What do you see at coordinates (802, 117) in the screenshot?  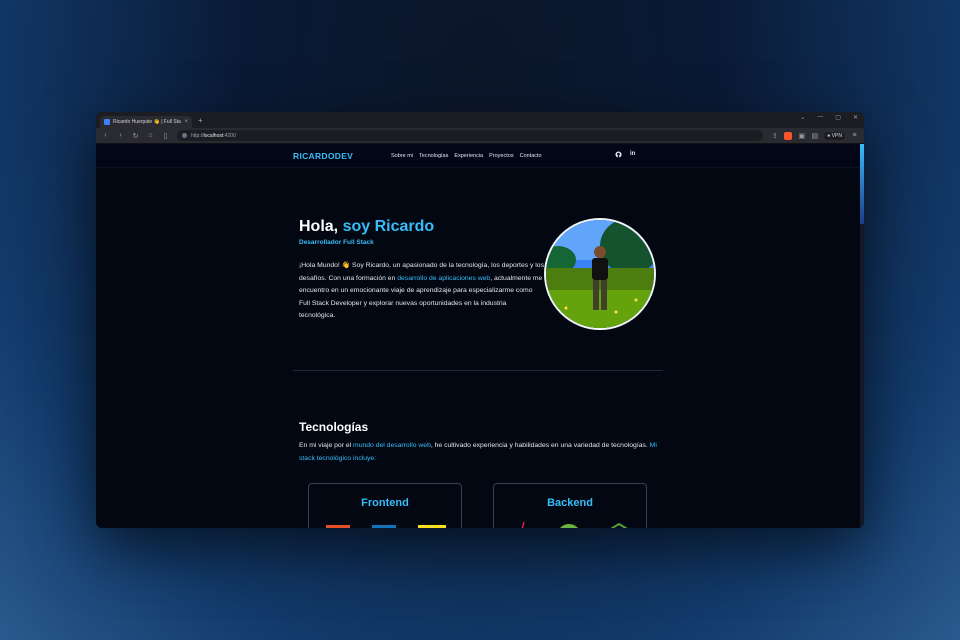 I see `tab-search-icon: ⌄` at bounding box center [802, 117].